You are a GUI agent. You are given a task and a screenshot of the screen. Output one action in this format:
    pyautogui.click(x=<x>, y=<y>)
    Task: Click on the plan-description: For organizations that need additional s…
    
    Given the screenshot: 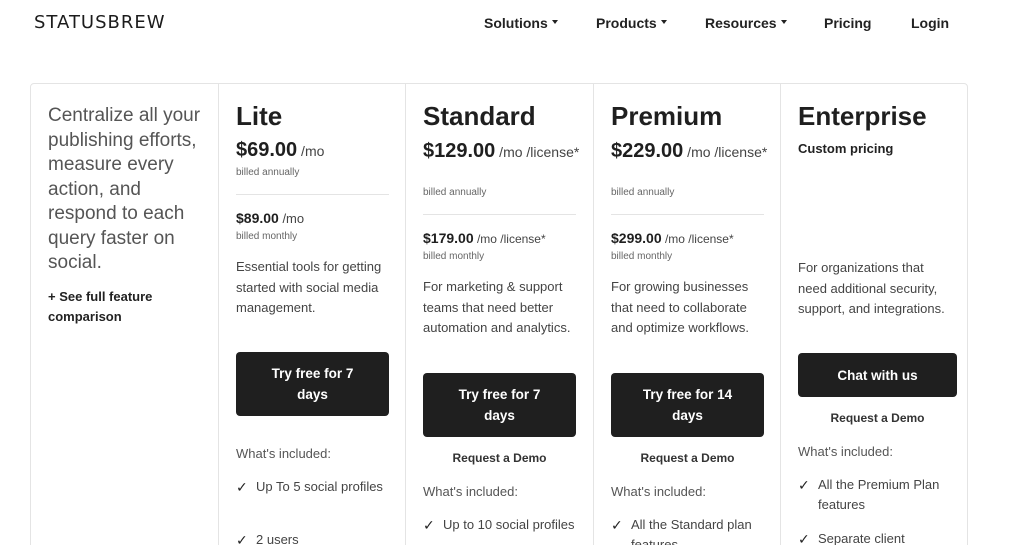 What is the action you would take?
    pyautogui.click(x=871, y=288)
    